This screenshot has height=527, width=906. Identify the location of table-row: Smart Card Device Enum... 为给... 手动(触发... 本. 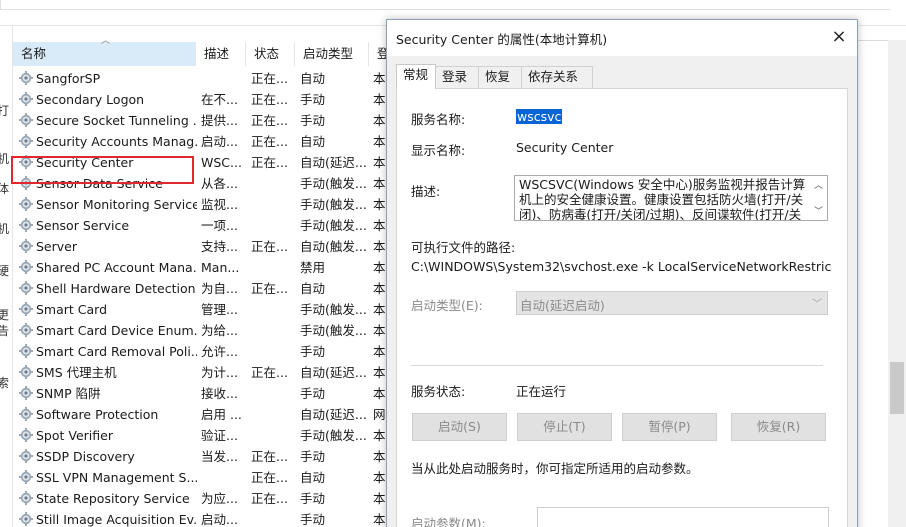
(203, 330).